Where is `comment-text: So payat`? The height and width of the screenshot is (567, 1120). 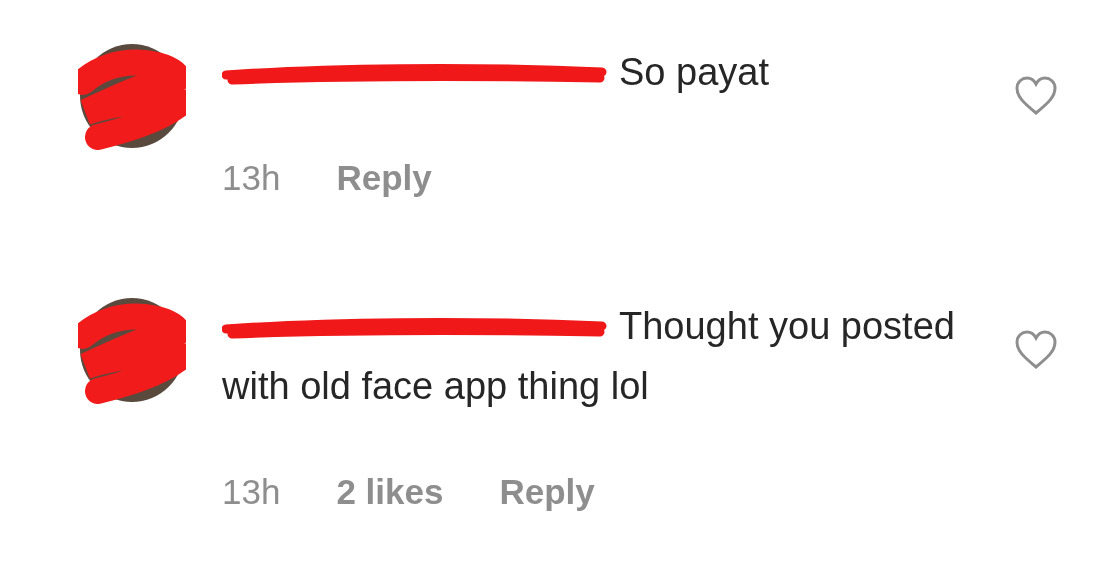
comment-text: So payat is located at coordinates (694, 72).